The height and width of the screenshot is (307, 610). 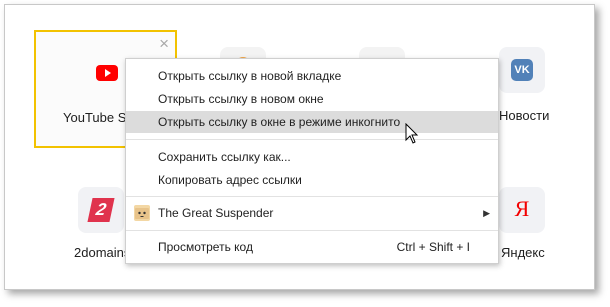 I want to click on youtube-icon, so click(x=107, y=73).